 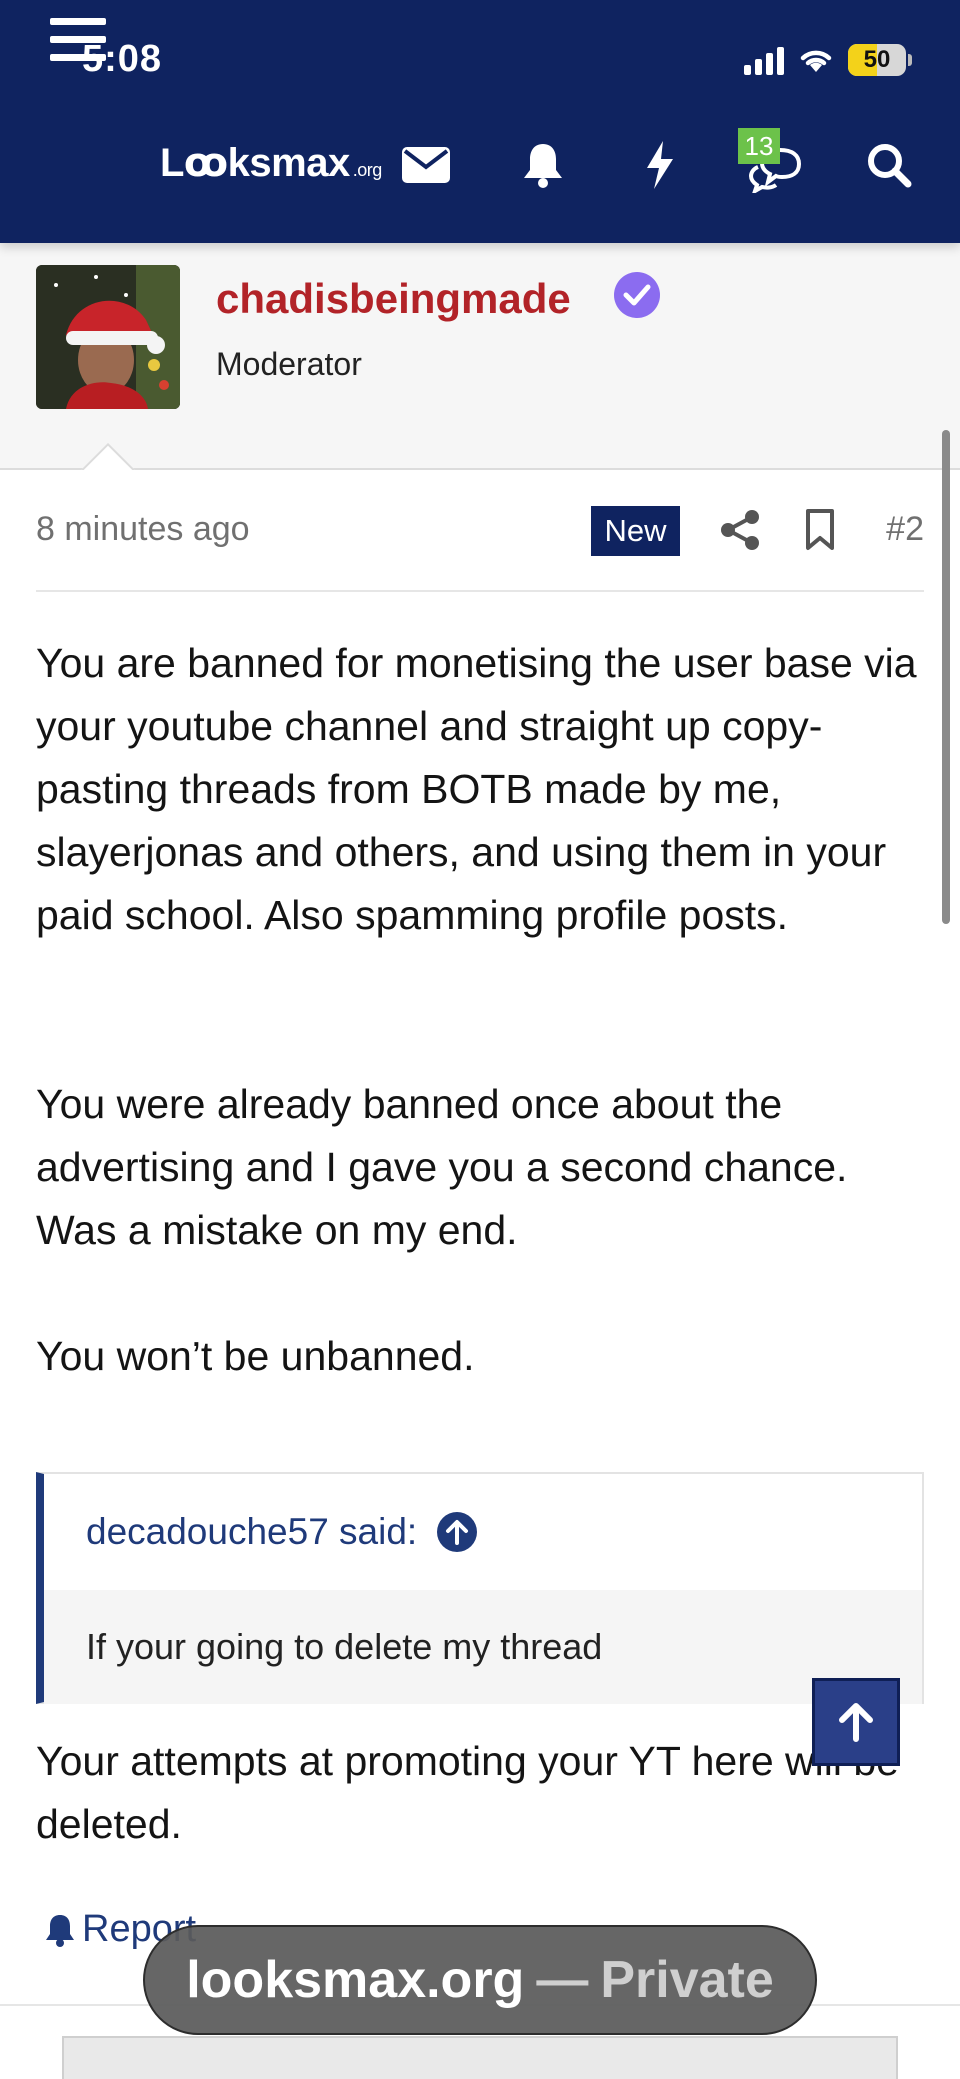 What do you see at coordinates (289, 364) in the screenshot?
I see `user-role: Moderator` at bounding box center [289, 364].